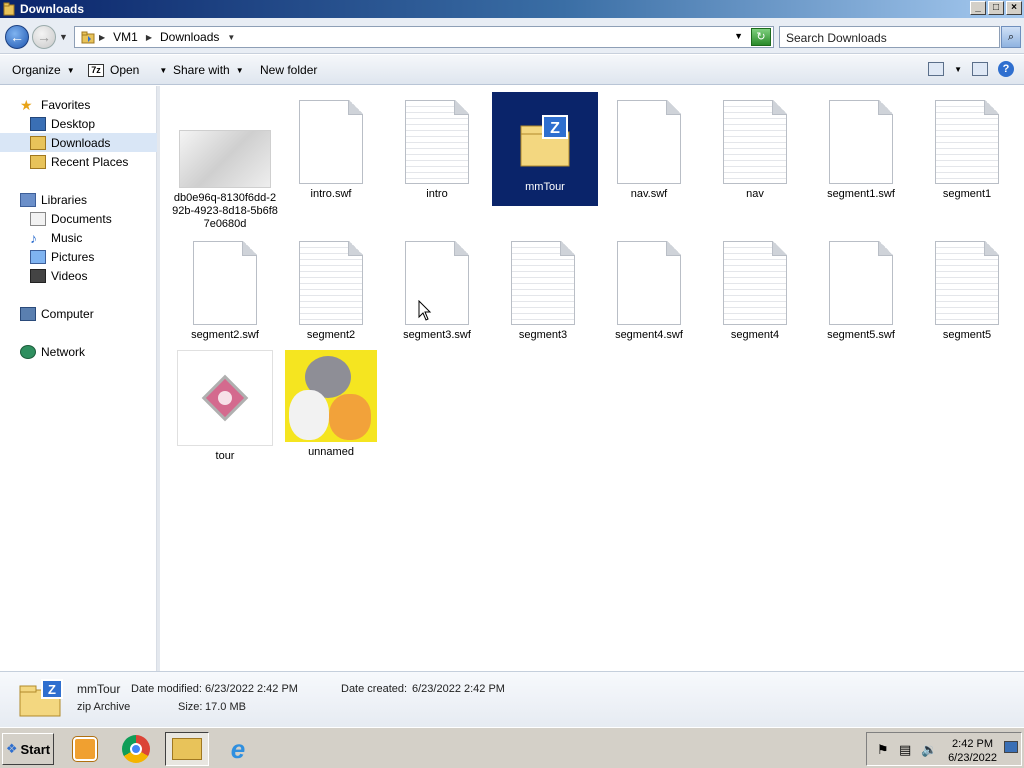  What do you see at coordinates (437, 335) in the screenshot?
I see `file-name: segment3.swf` at bounding box center [437, 335].